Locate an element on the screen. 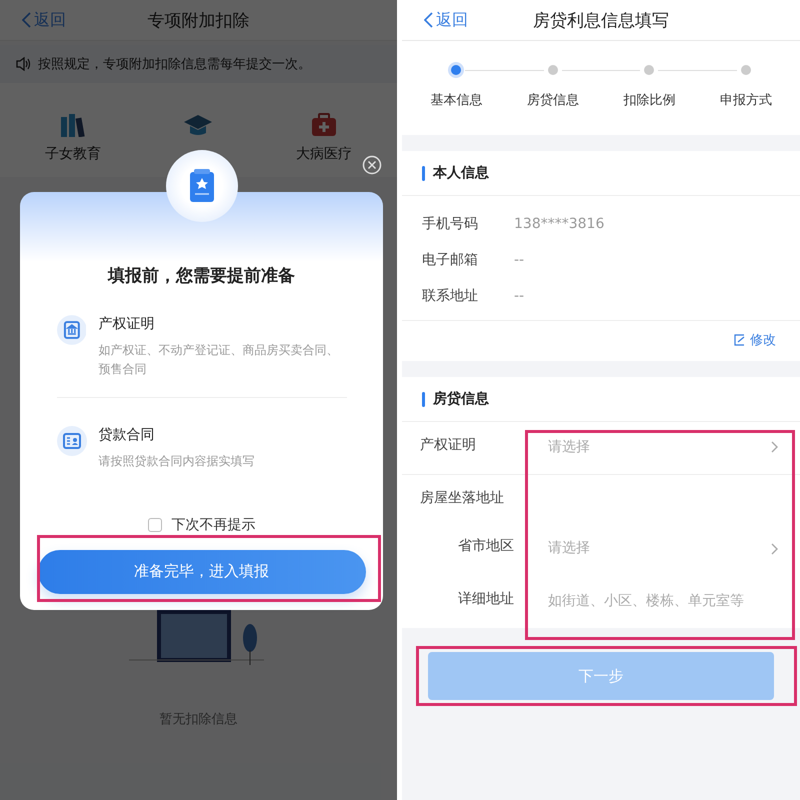 The image size is (800, 800). field-label: 省市地区 is located at coordinates (486, 546).